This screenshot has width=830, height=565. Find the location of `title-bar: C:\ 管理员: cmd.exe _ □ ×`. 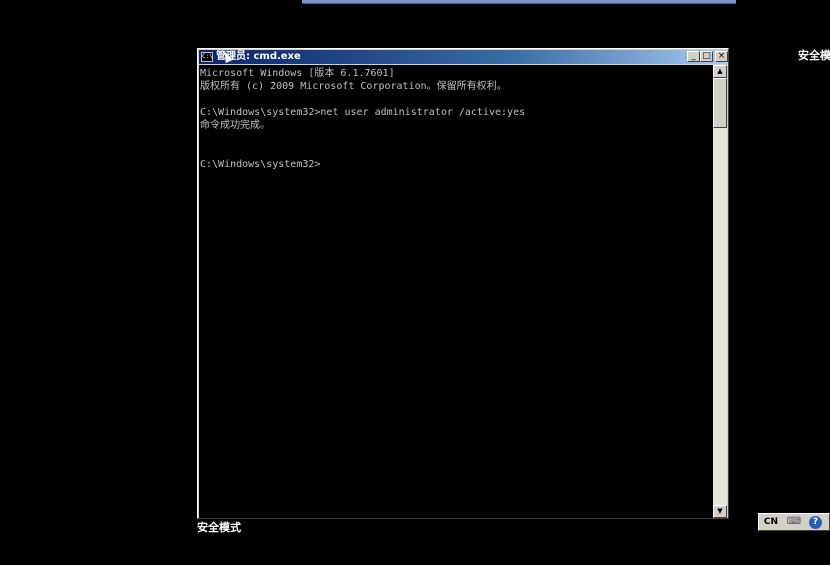

title-bar: C:\ 管理员: cmd.exe _ □ × is located at coordinates (463, 57).